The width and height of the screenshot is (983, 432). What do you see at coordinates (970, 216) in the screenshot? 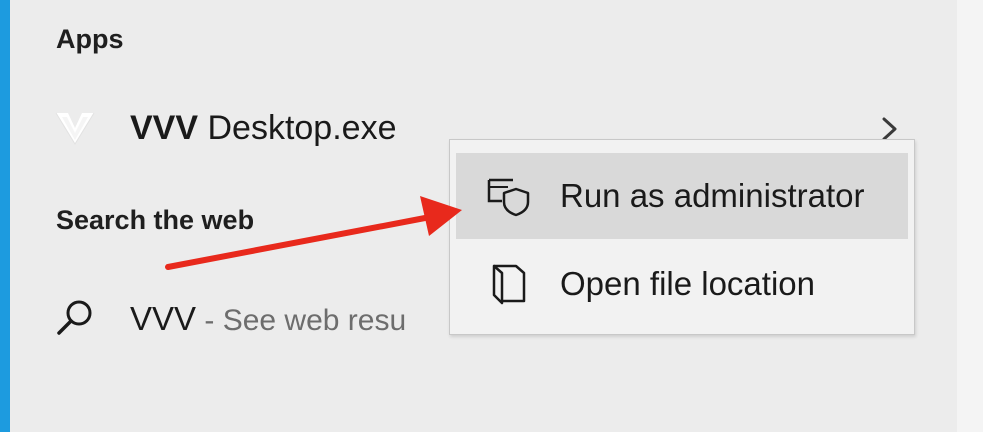
I see `preview-pane-edge` at bounding box center [970, 216].